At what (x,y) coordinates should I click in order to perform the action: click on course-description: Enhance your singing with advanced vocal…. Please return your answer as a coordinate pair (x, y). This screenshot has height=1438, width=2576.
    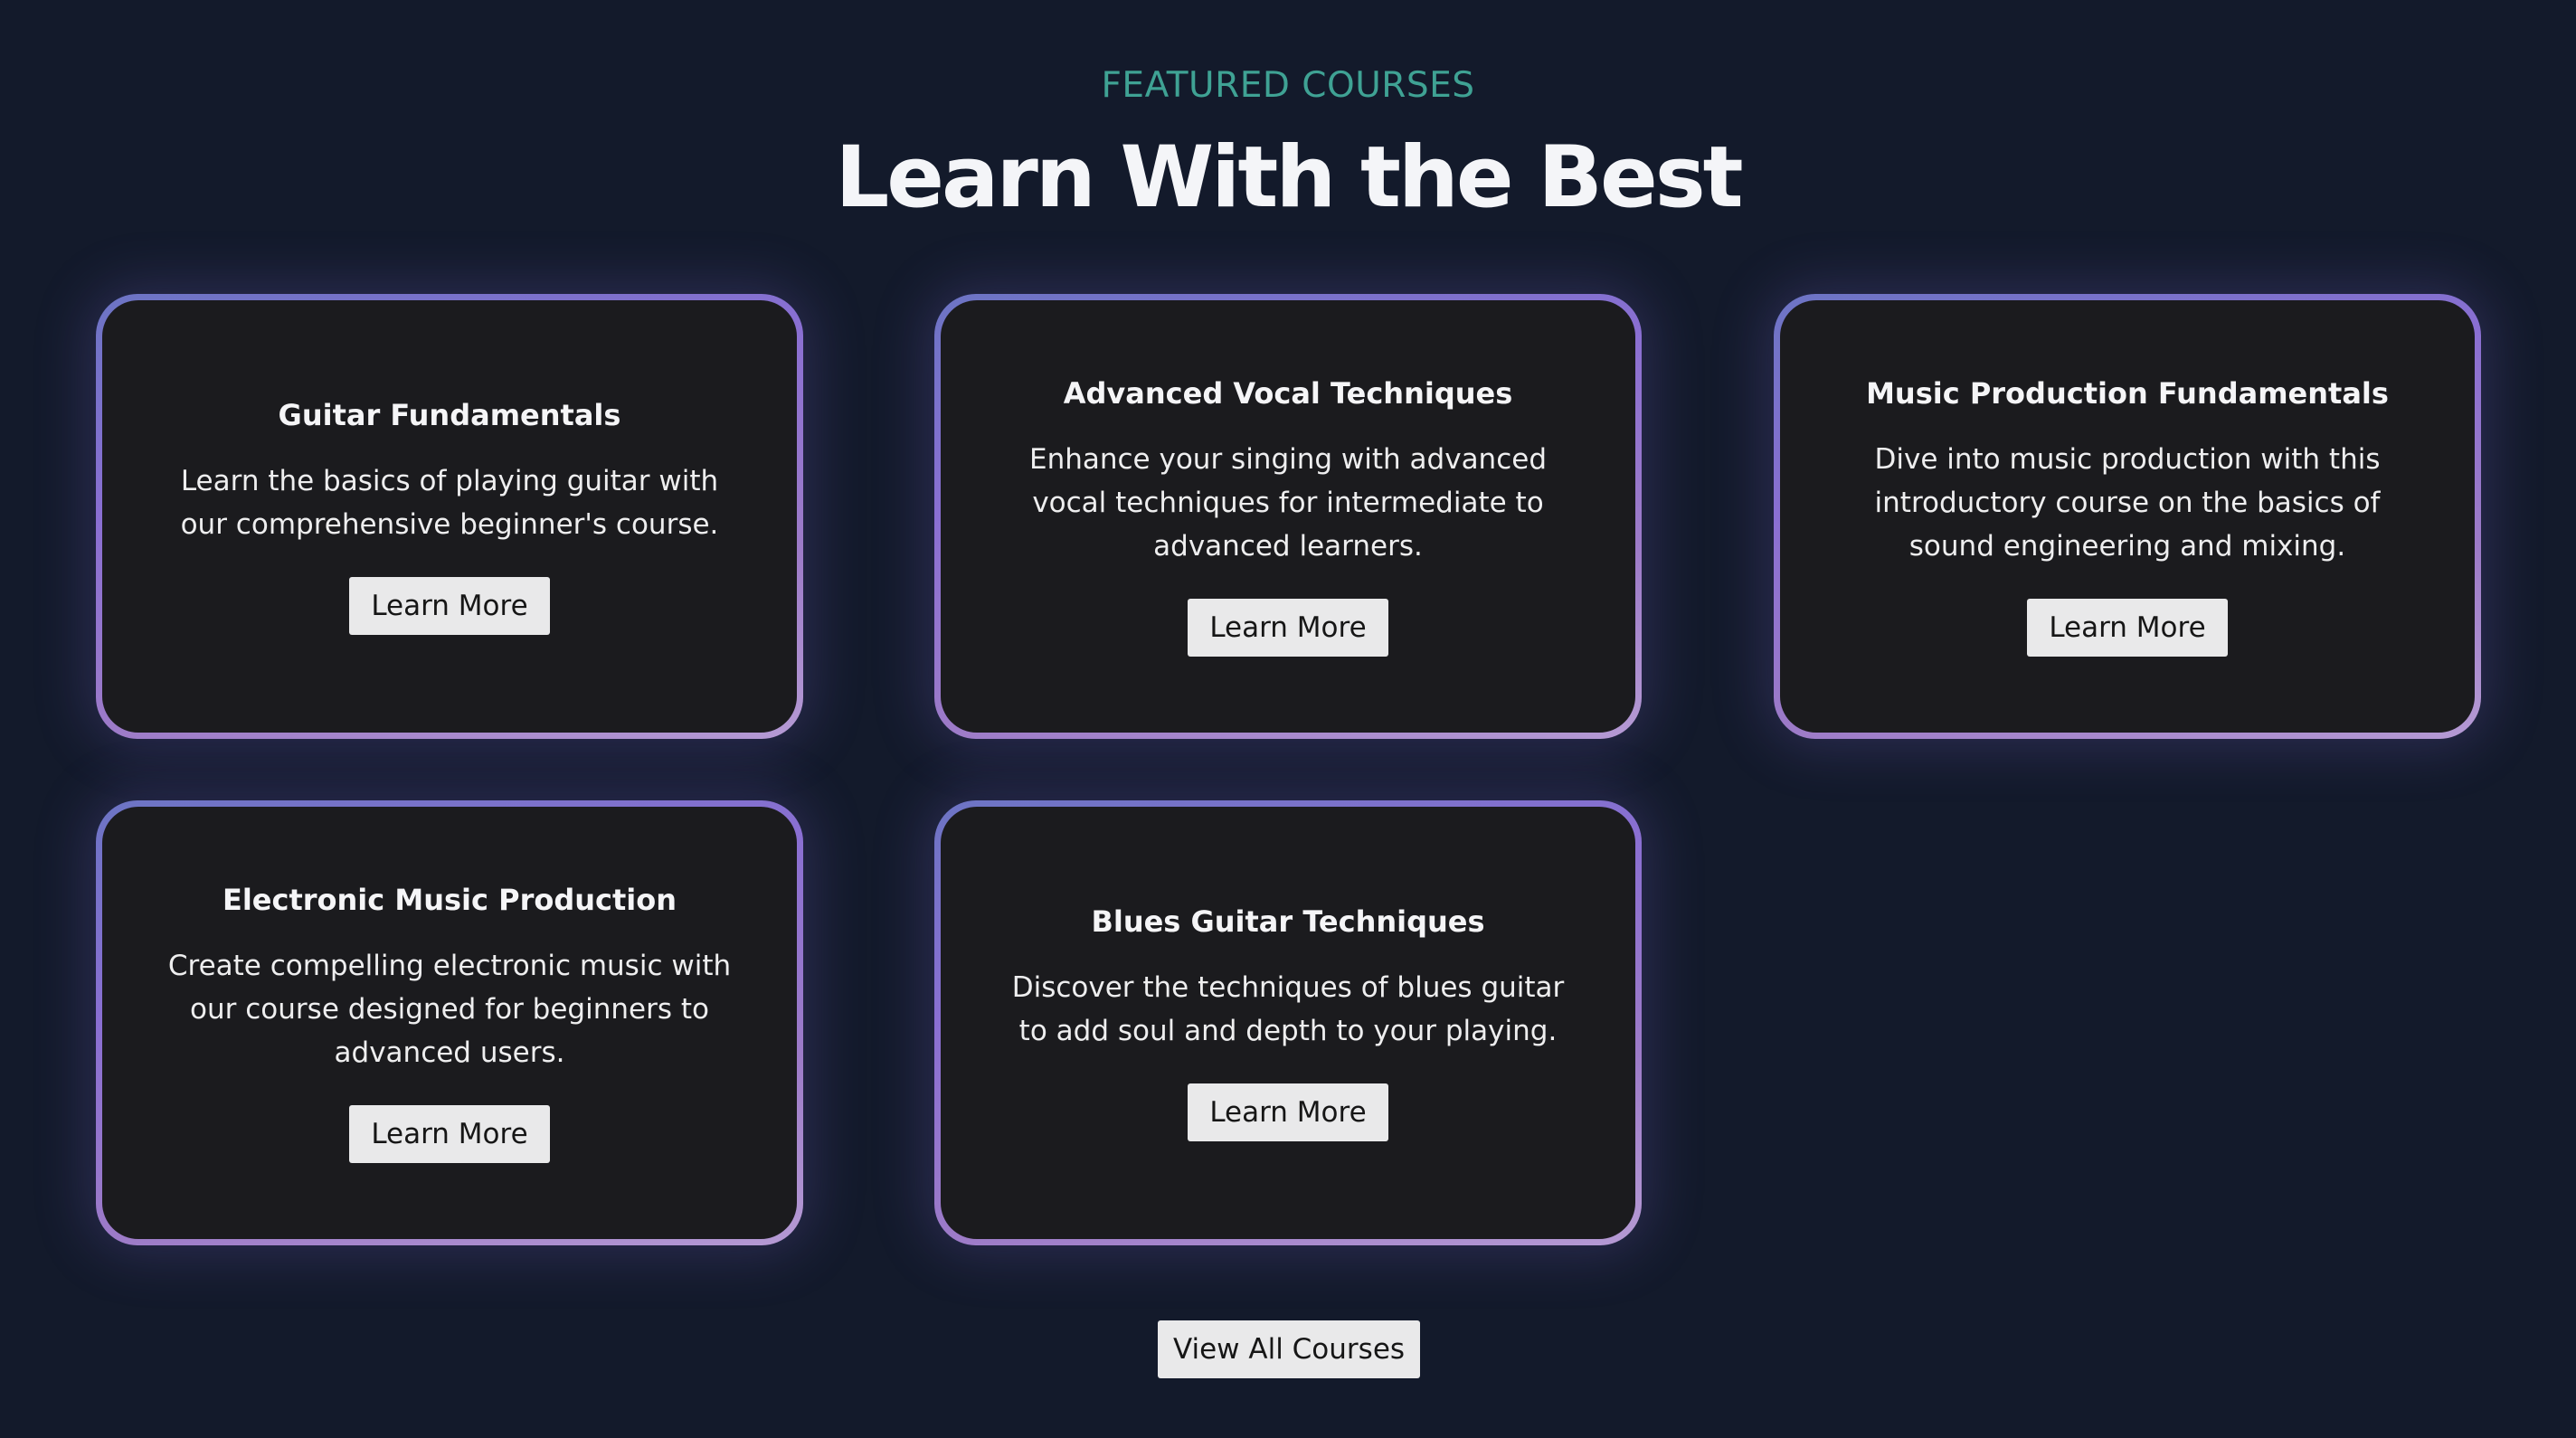
    Looking at the image, I should click on (1288, 503).